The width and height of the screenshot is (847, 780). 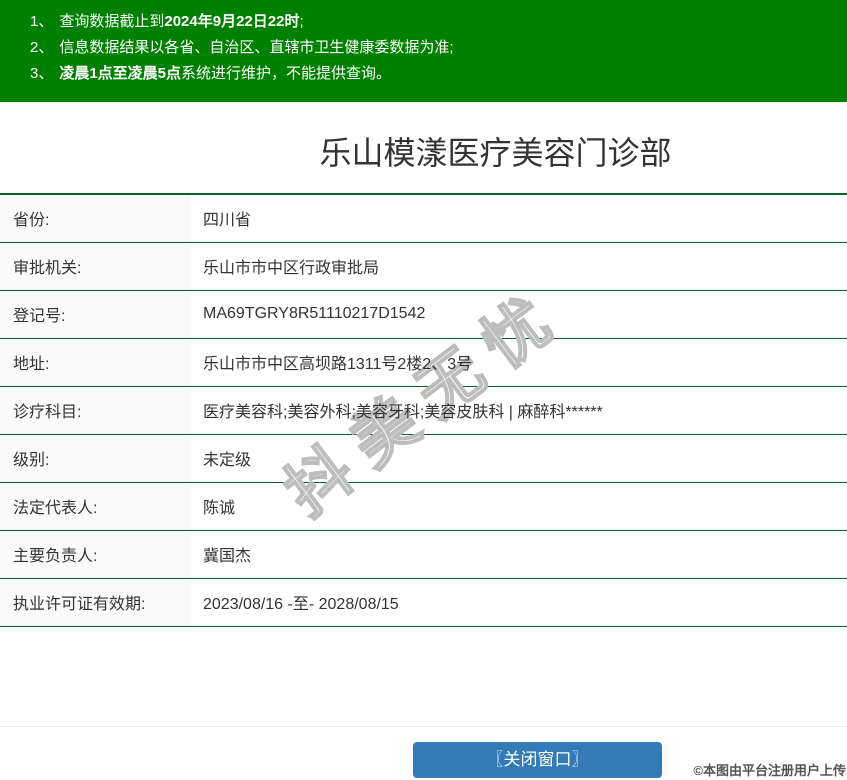 I want to click on notice-item-3: 3、 凌晨1点至凌晨5点系统进行维护，不能提供查询。, so click(x=433, y=74).